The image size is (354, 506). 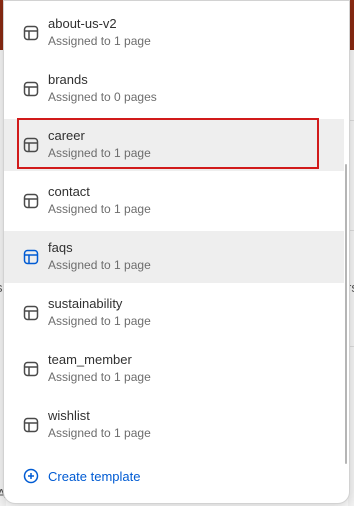 I want to click on template-option-team-member: team_member Assigned to 1 page, so click(x=174, y=369).